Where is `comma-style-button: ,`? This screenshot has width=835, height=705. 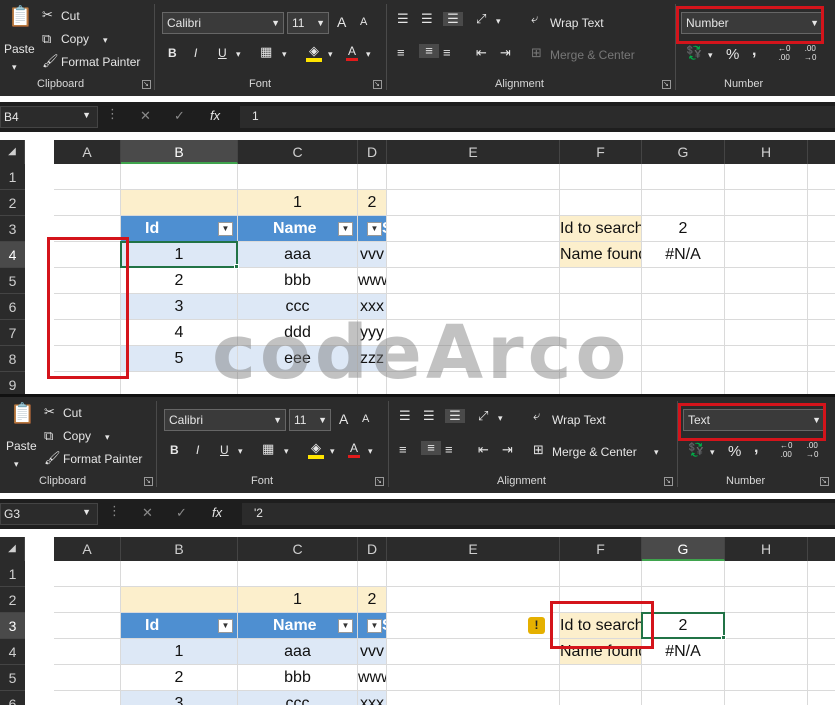
comma-style-button: , is located at coordinates (756, 448).